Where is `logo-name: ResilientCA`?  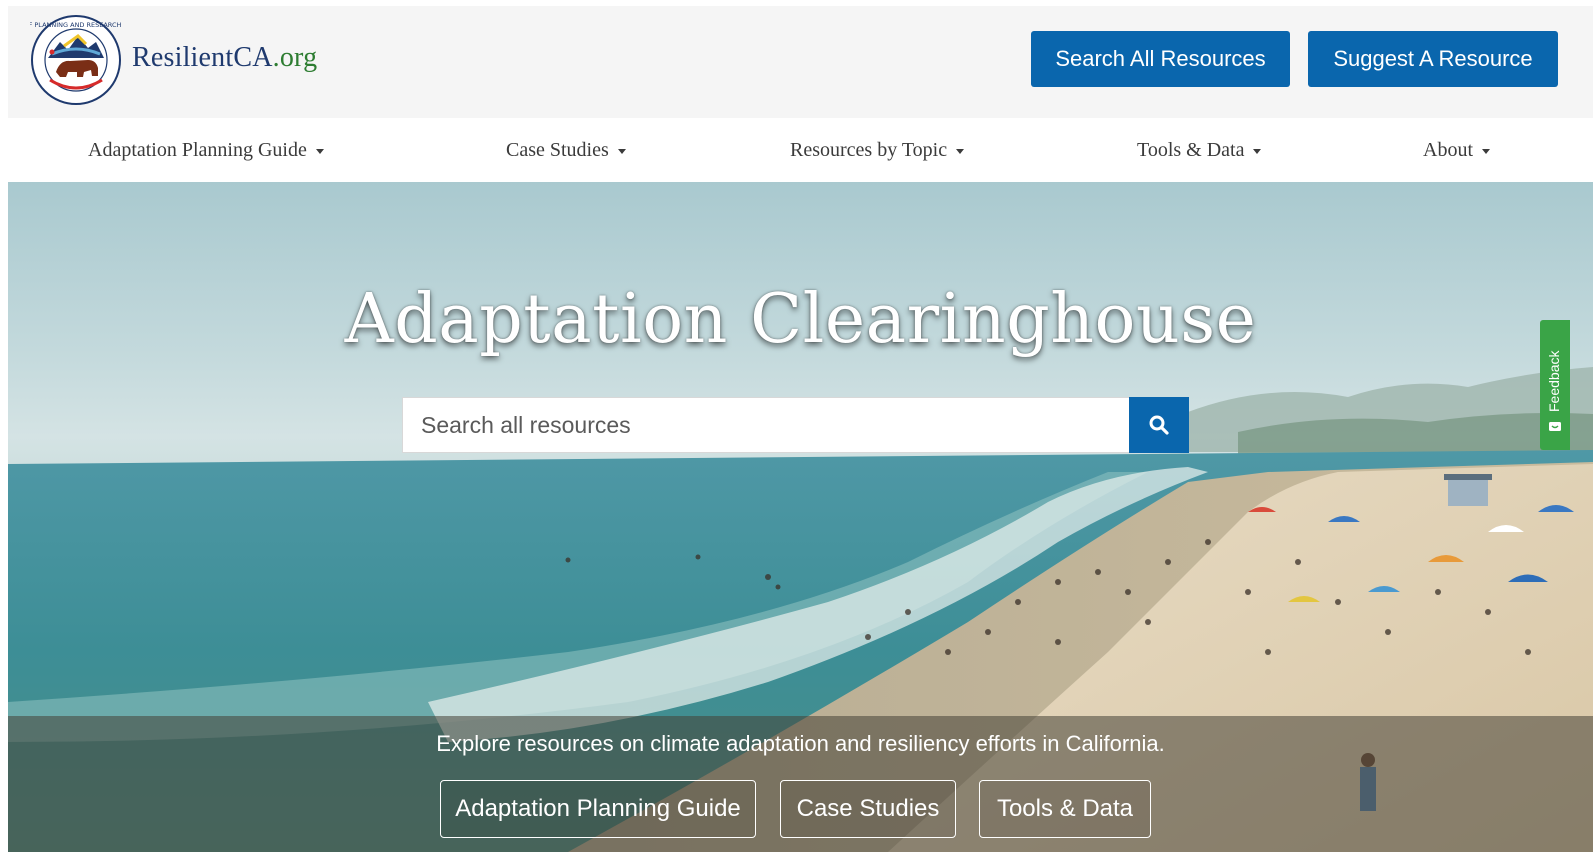
logo-name: ResilientCA is located at coordinates (202, 57).